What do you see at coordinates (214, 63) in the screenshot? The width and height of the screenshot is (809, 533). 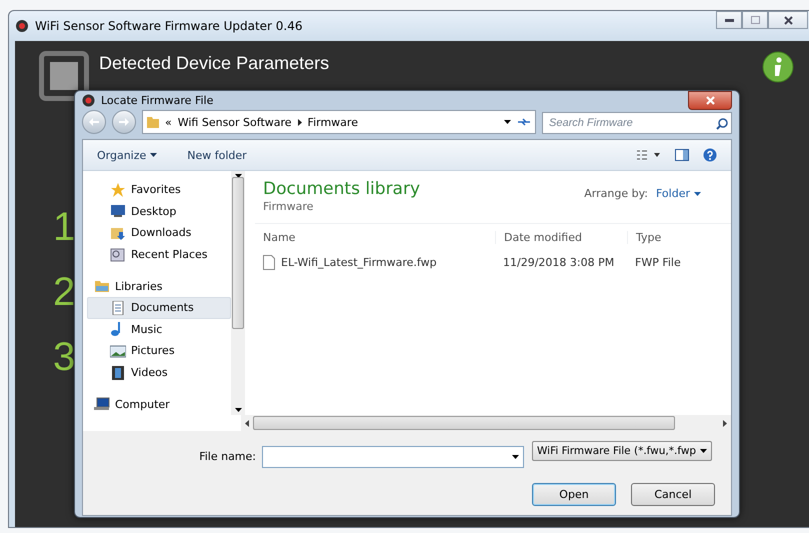 I see `section-heading: Detected Device Parameters` at bounding box center [214, 63].